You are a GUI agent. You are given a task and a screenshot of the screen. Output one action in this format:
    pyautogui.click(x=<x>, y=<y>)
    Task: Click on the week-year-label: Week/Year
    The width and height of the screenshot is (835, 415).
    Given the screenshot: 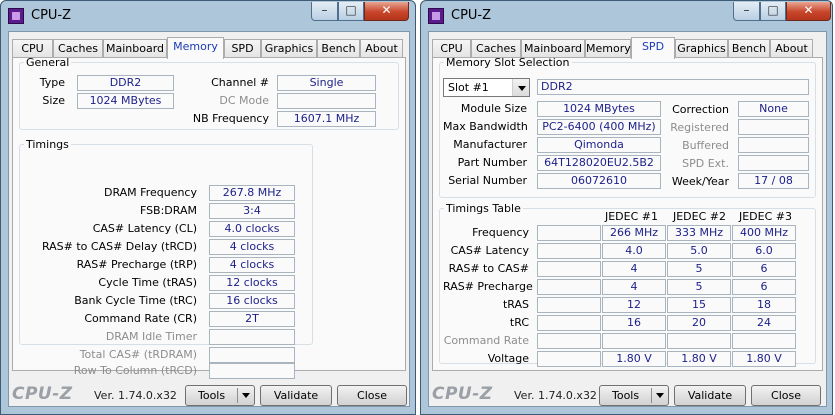 What is the action you would take?
    pyautogui.click(x=700, y=181)
    